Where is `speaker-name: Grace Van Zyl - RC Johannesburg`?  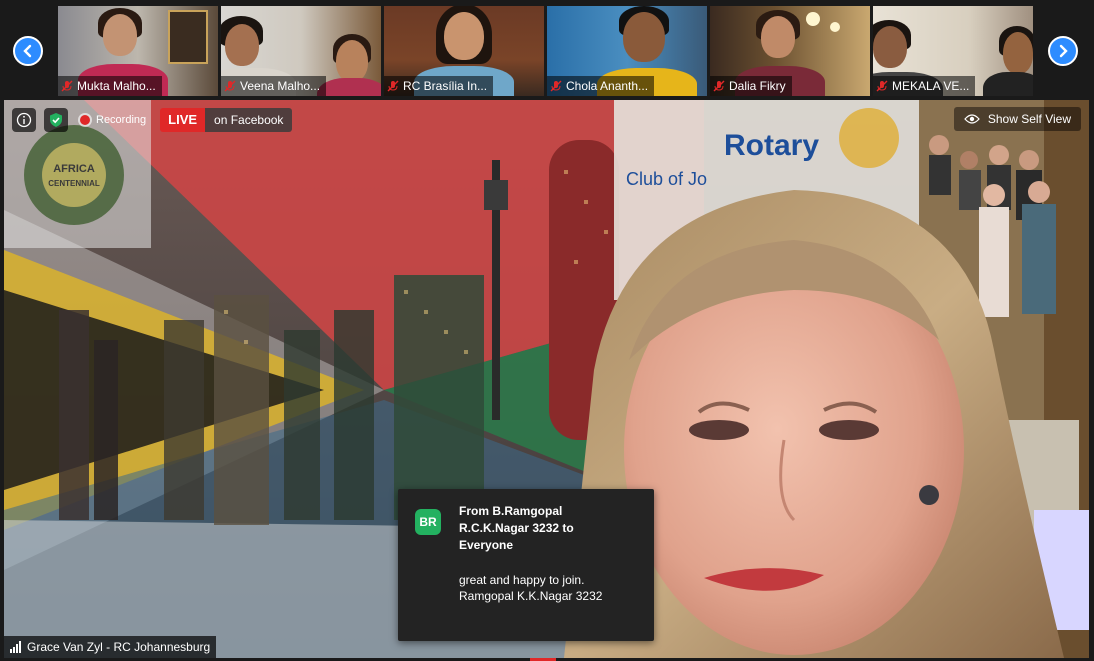
speaker-name: Grace Van Zyl - RC Johannesburg is located at coordinates (119, 647).